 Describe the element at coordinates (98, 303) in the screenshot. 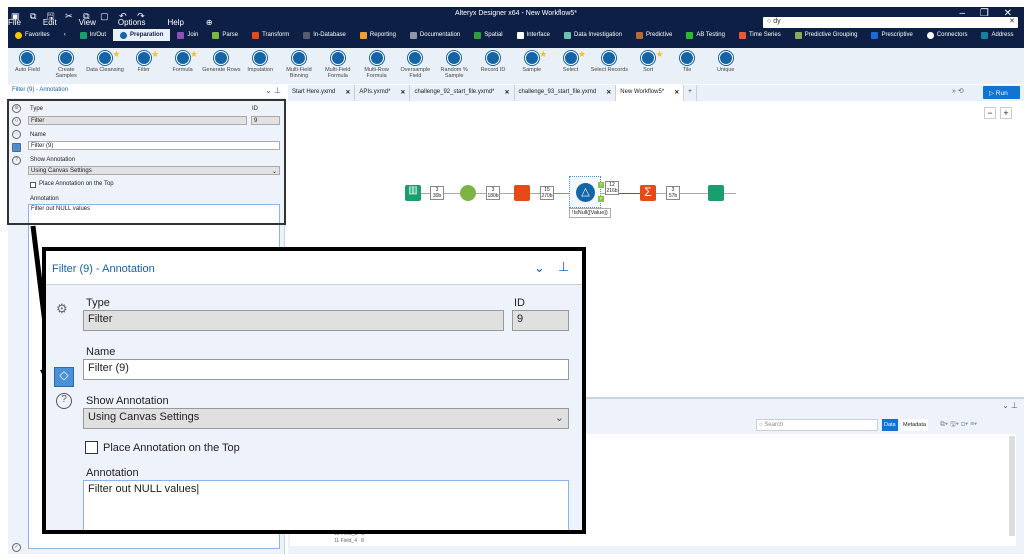

I see `type-label: Type` at that location.